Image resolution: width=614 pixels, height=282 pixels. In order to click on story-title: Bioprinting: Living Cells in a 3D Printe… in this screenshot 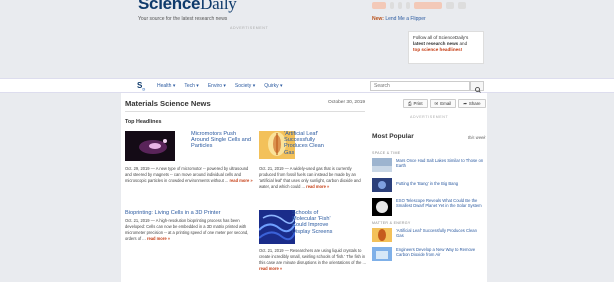, I will do `click(189, 213)`.